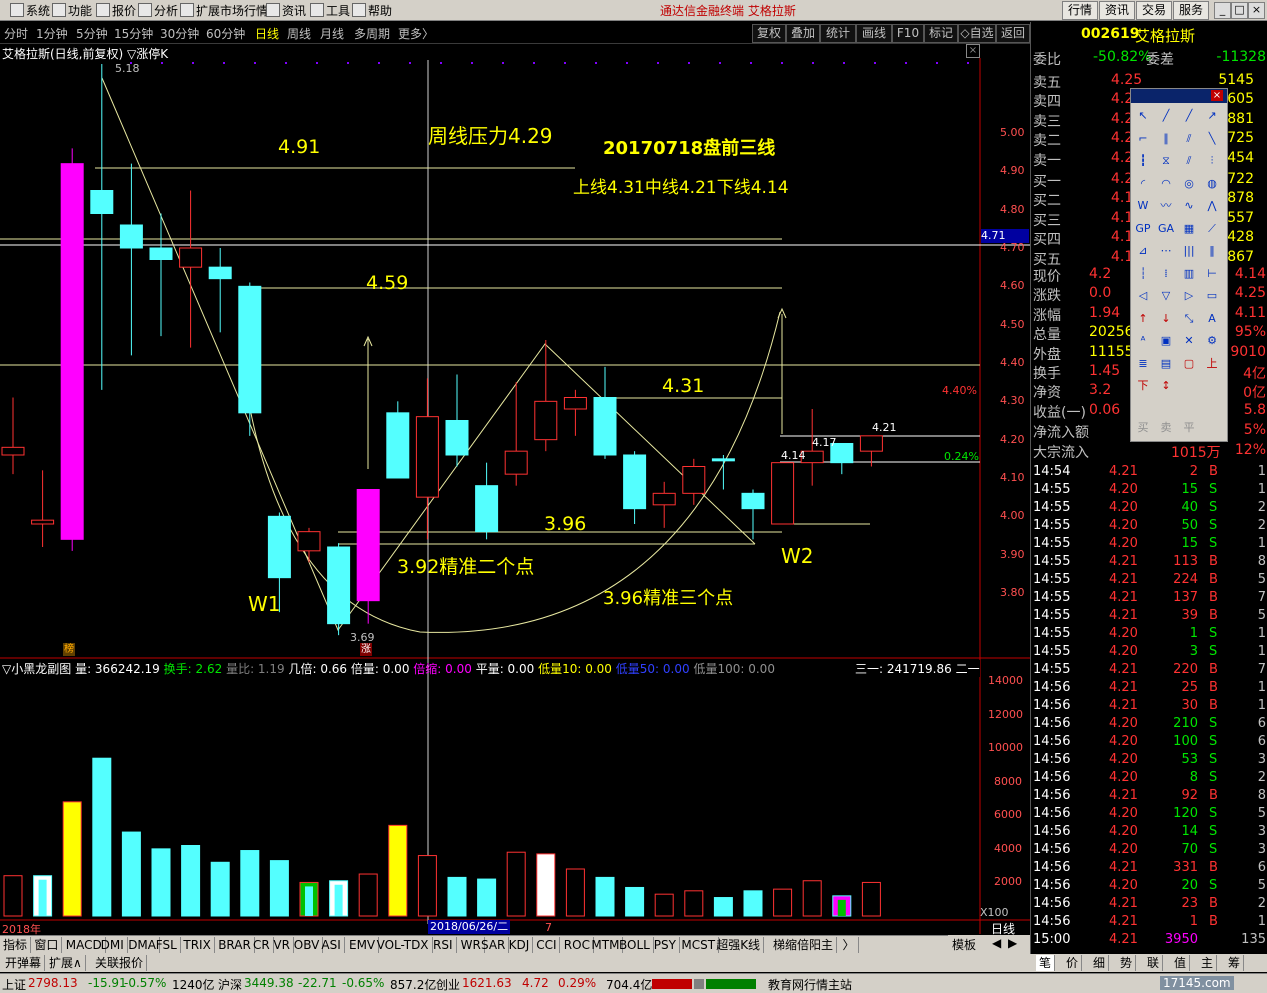  What do you see at coordinates (1212, 206) in the screenshot?
I see `w-pattern-icon: ⋀` at bounding box center [1212, 206].